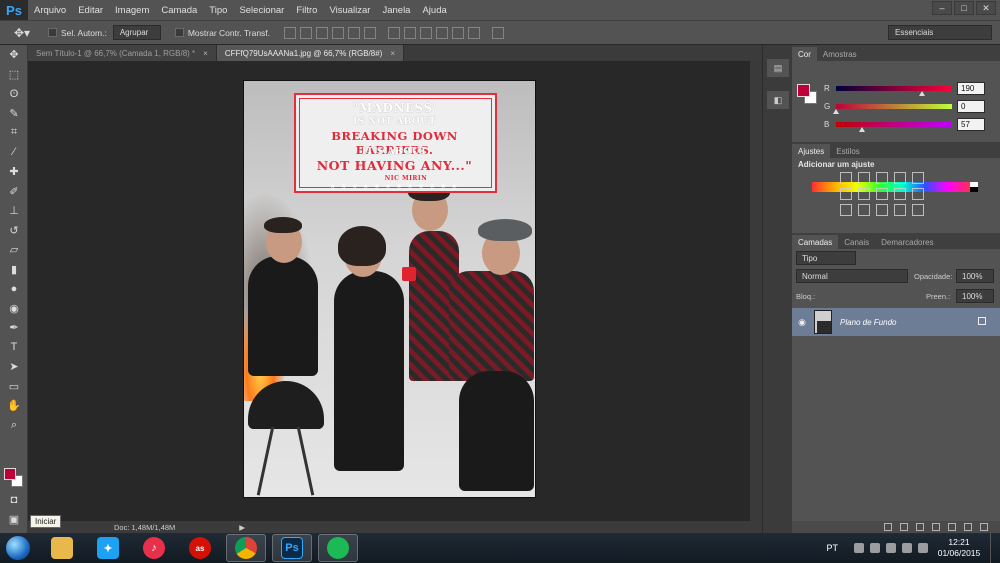 Image resolution: width=1000 pixels, height=563 pixels. I want to click on menu-visualizar: Visualizar, so click(349, 10).